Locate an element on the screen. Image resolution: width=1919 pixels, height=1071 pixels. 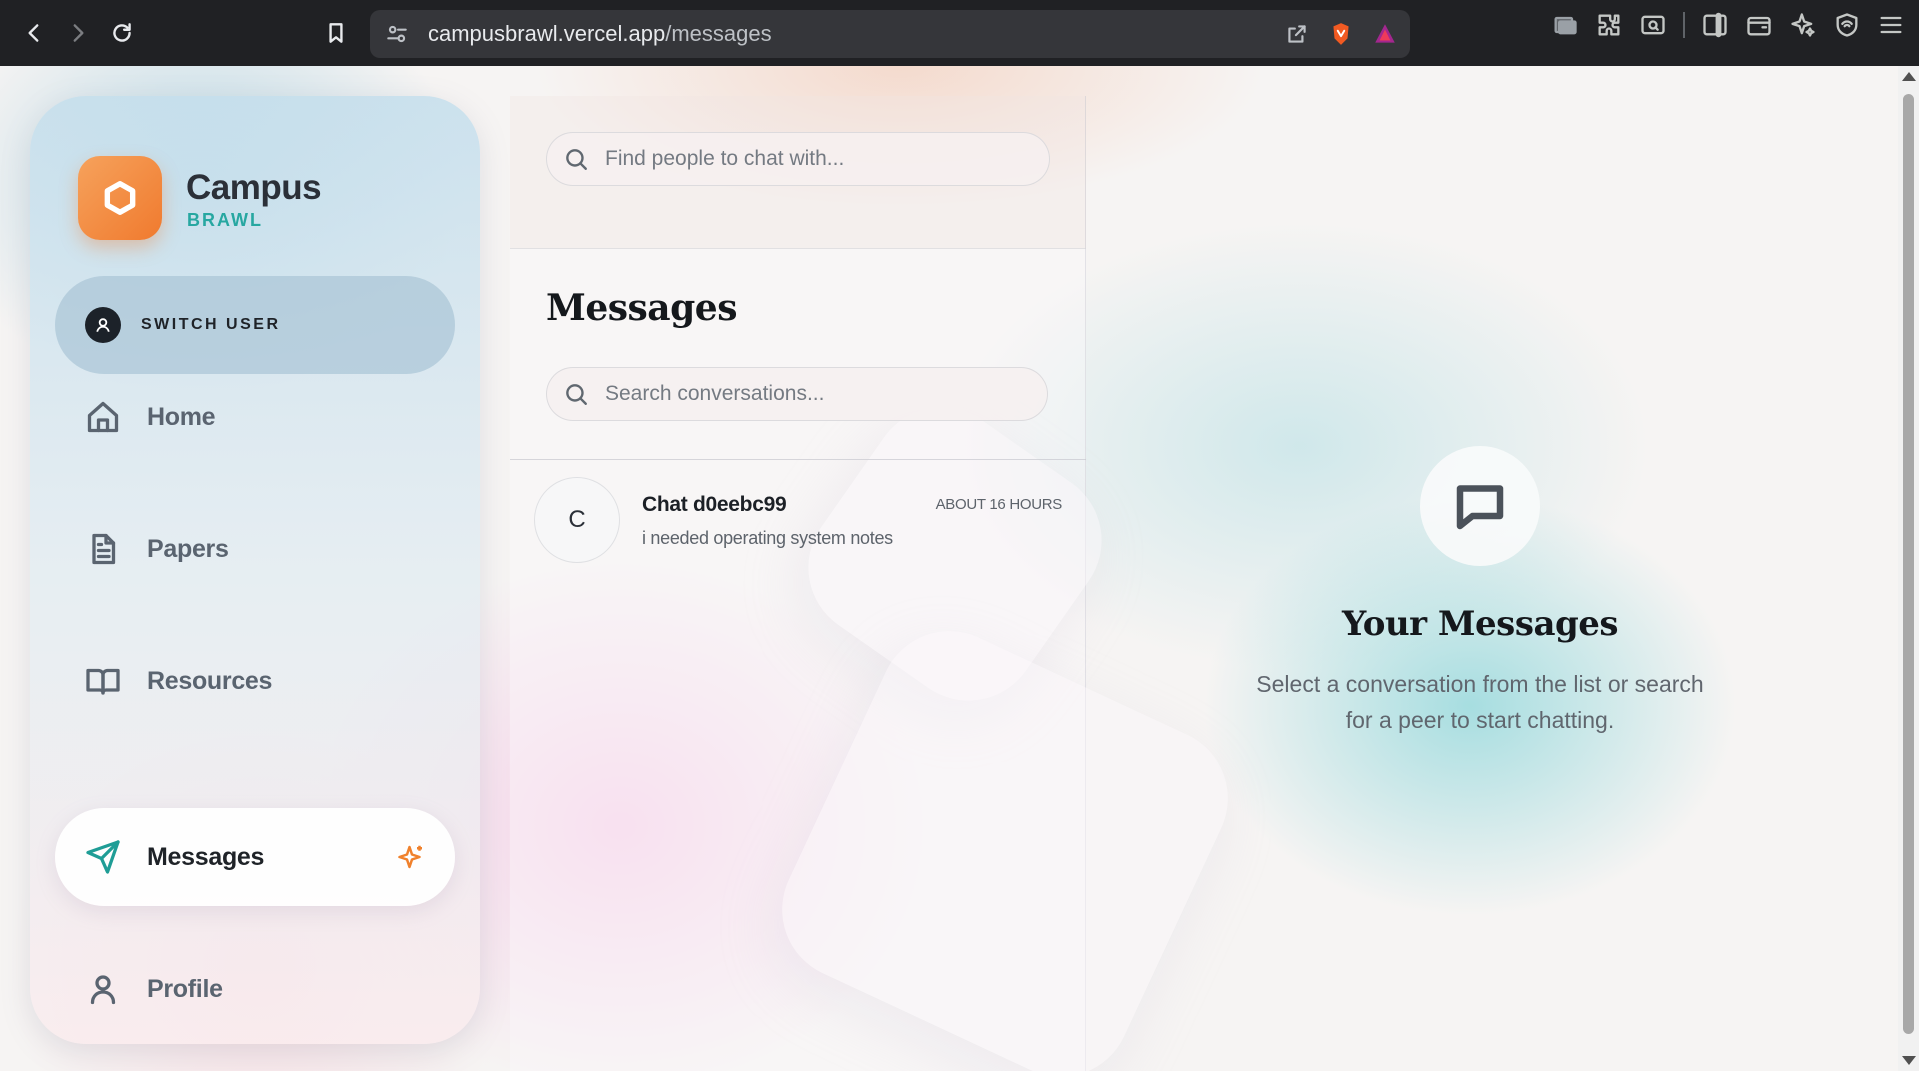
sidebar-item-profile: Profile is located at coordinates (255, 989).